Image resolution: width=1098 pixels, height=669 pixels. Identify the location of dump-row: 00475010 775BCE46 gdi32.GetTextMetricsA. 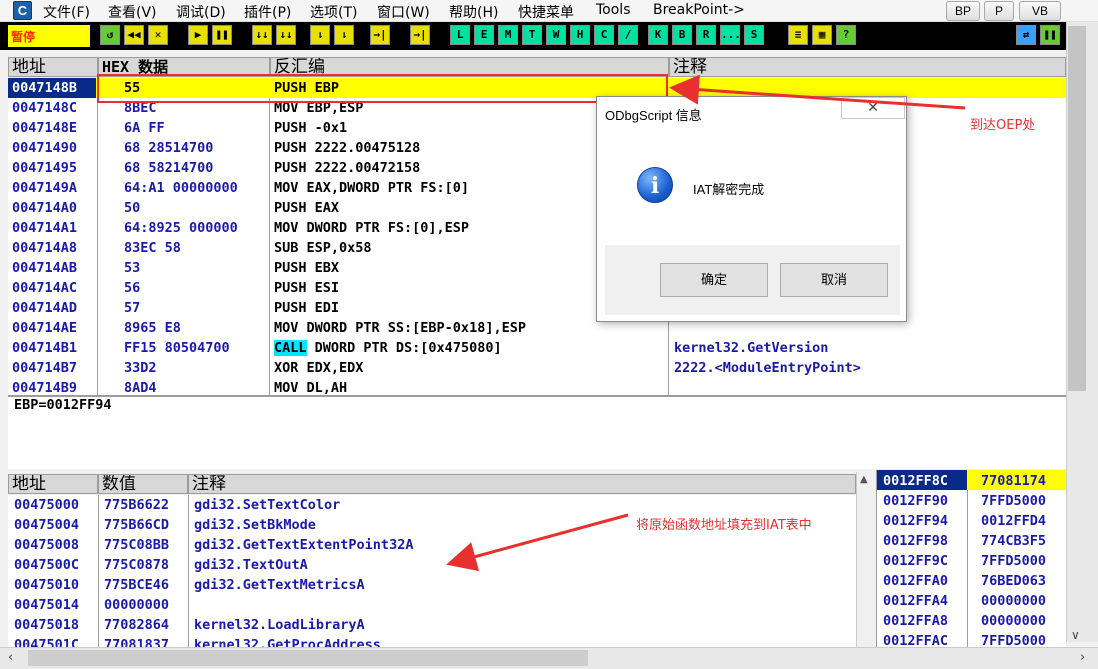
(432, 585).